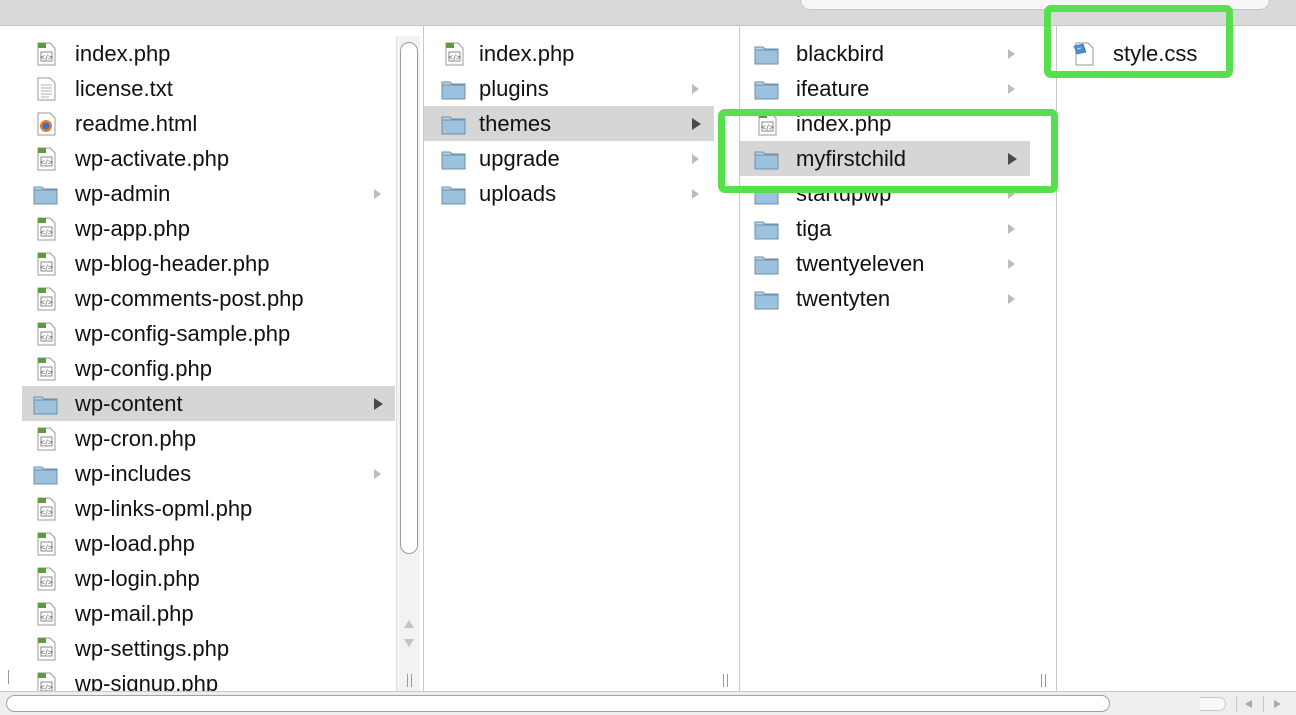  I want to click on file-item-wp-comments-post-php: </> wp-comments-post.php, so click(208, 298).